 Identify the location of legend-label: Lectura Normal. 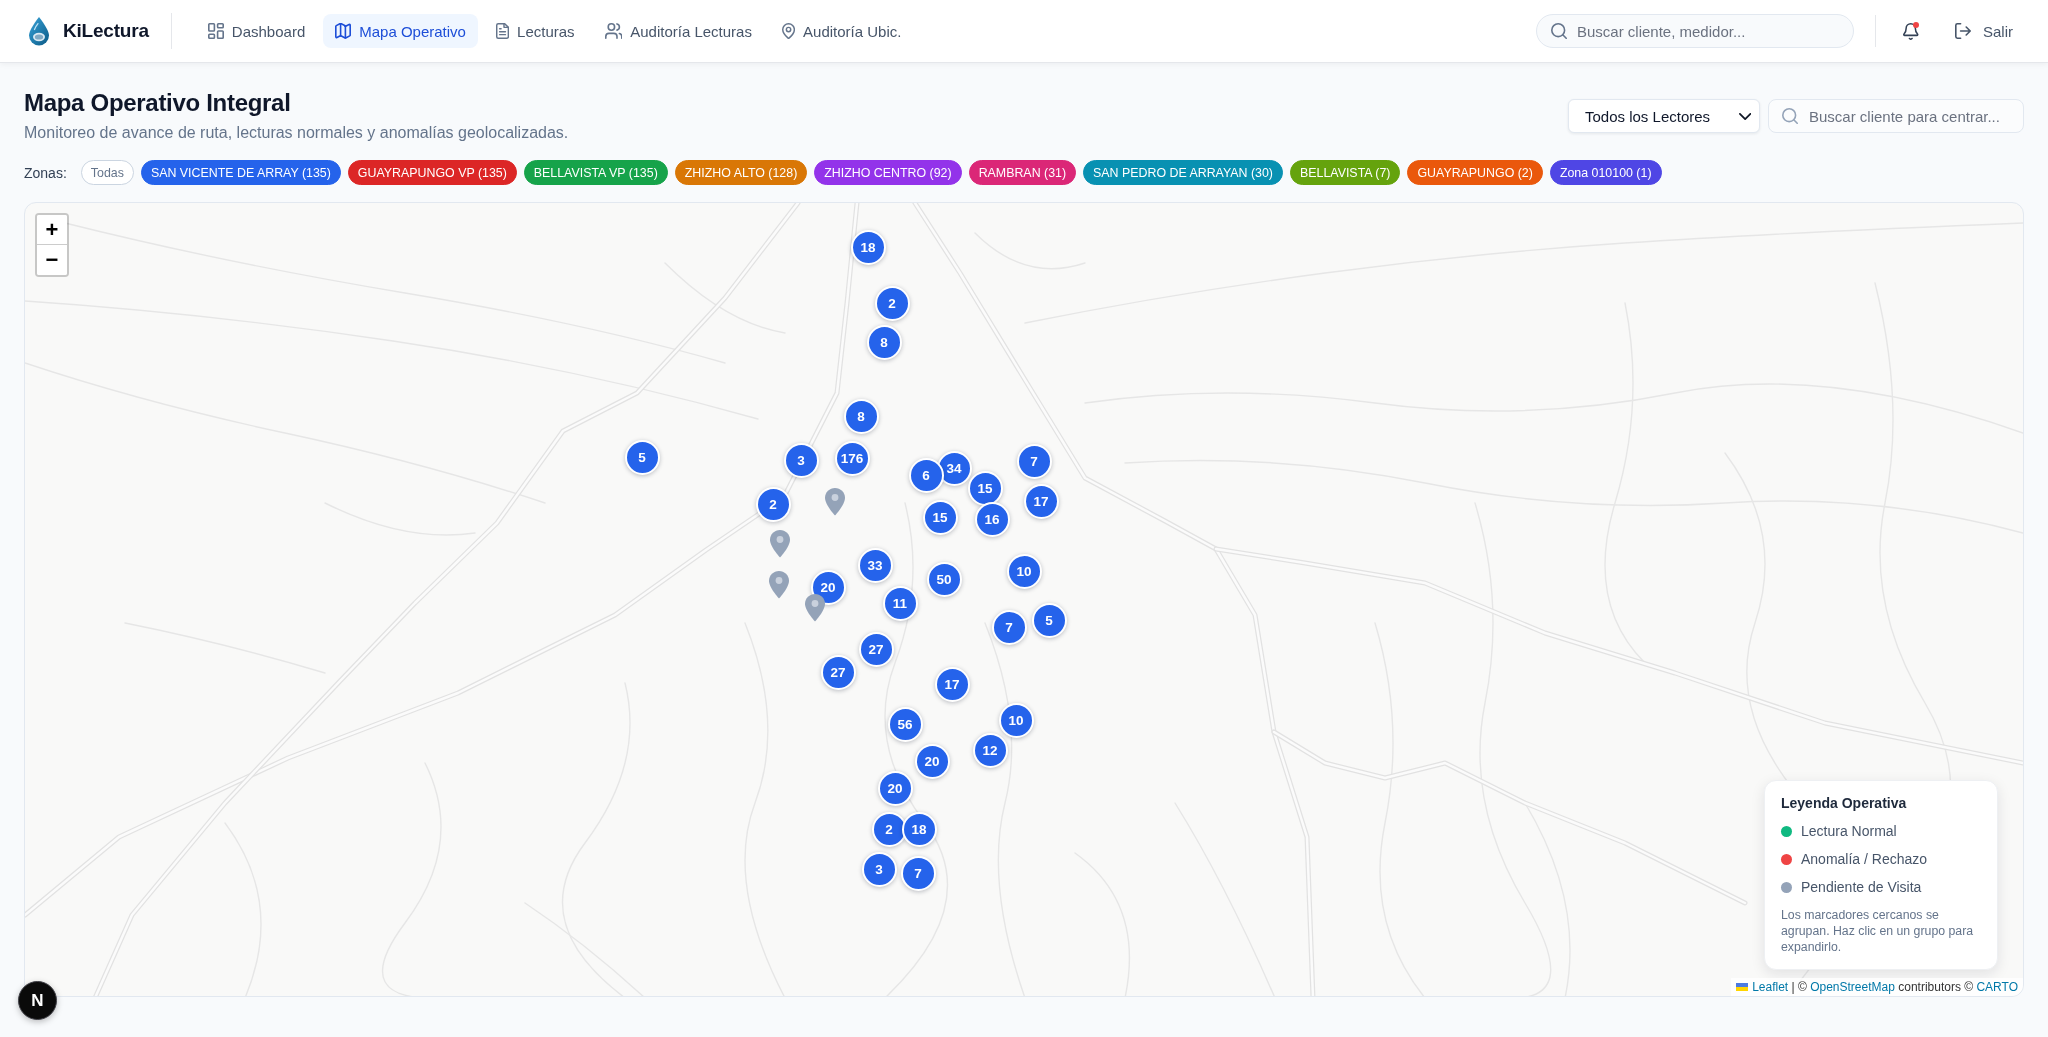
(1849, 831).